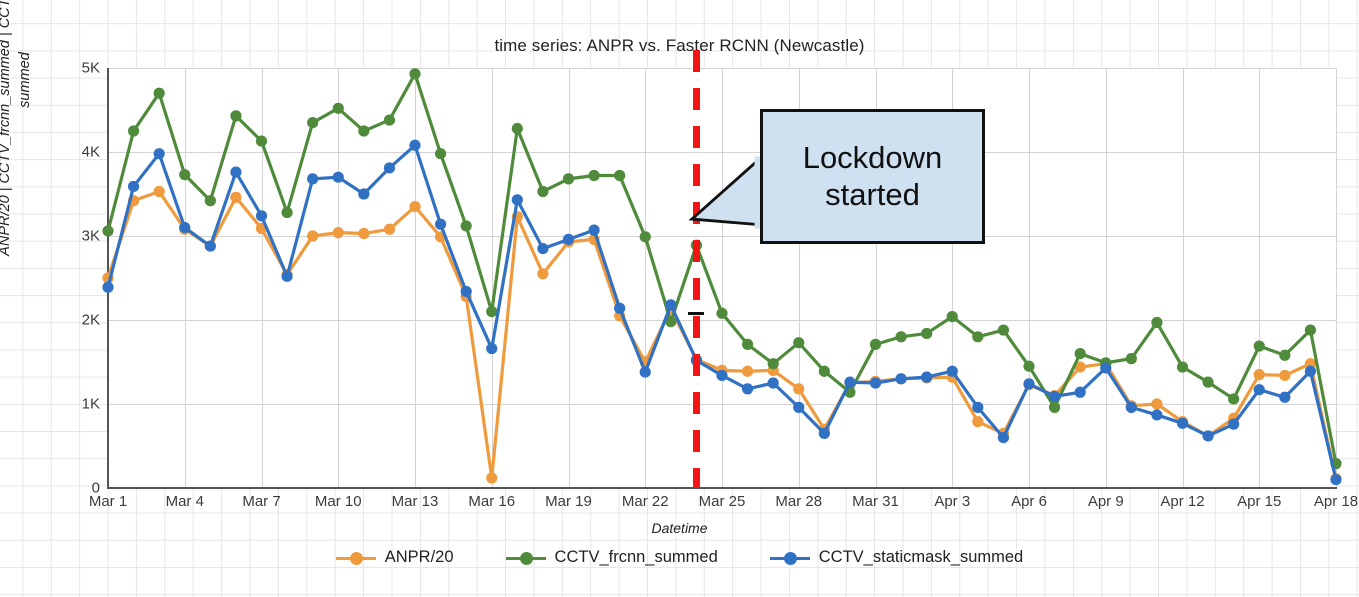  I want to click on legend-item-CCTV_frcnn_summed: CCTV_frcnn_summed, so click(611, 557).